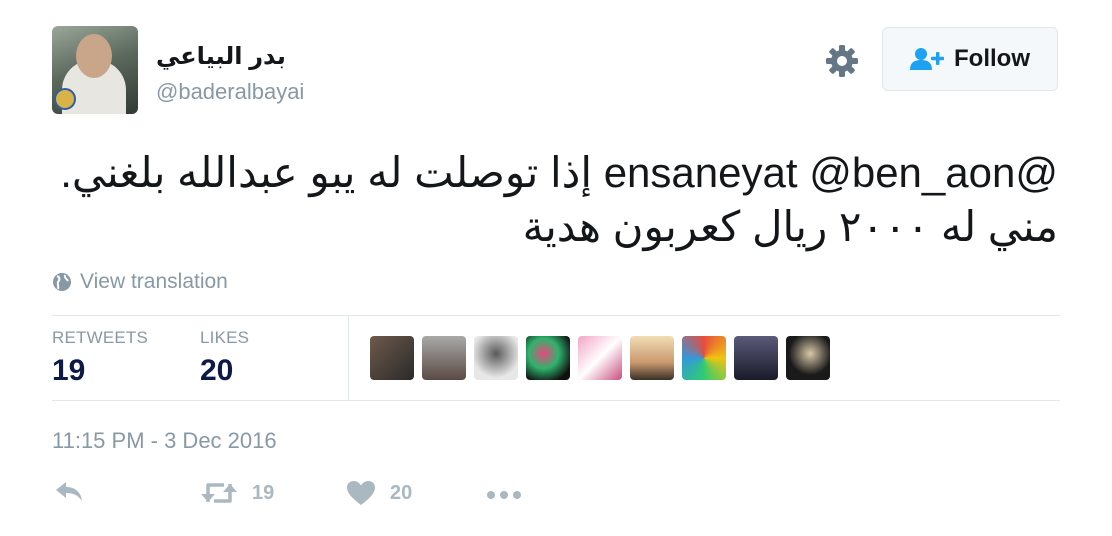  What do you see at coordinates (556, 315) in the screenshot?
I see `stats-top-divider` at bounding box center [556, 315].